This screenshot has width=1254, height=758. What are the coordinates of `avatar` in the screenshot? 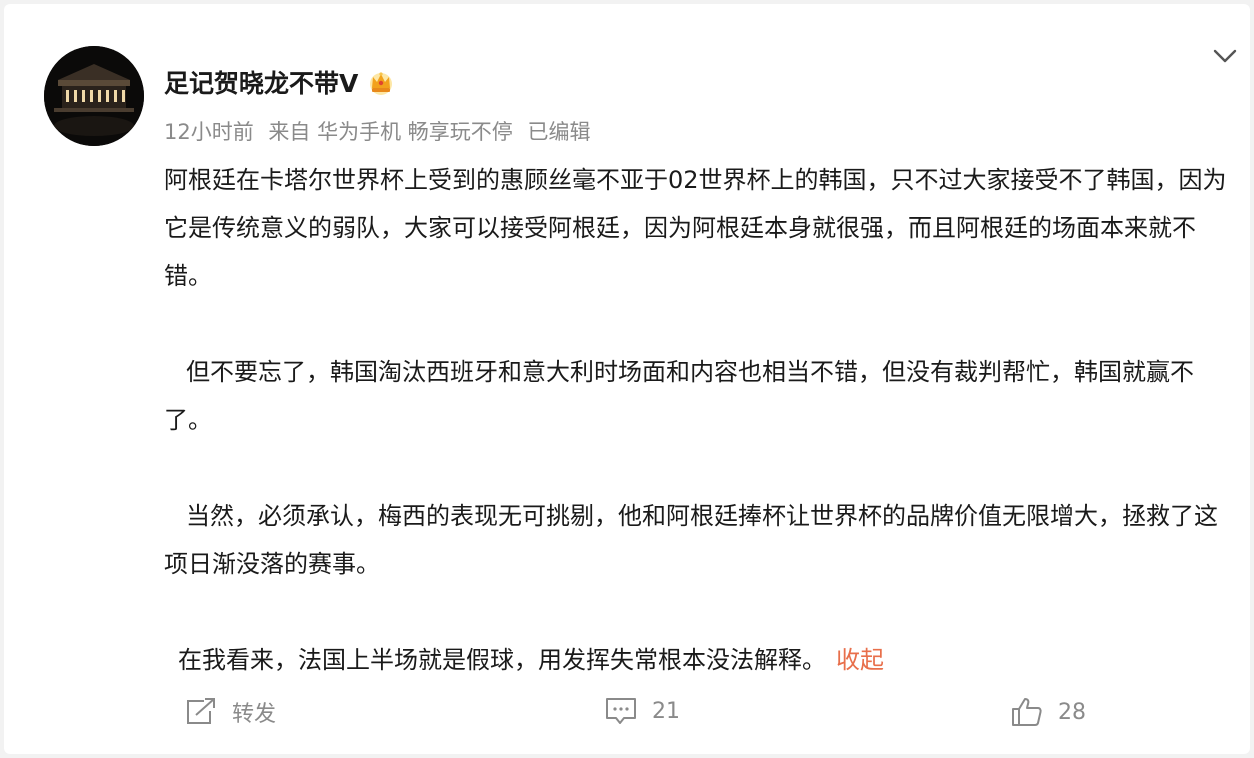 It's located at (94, 96).